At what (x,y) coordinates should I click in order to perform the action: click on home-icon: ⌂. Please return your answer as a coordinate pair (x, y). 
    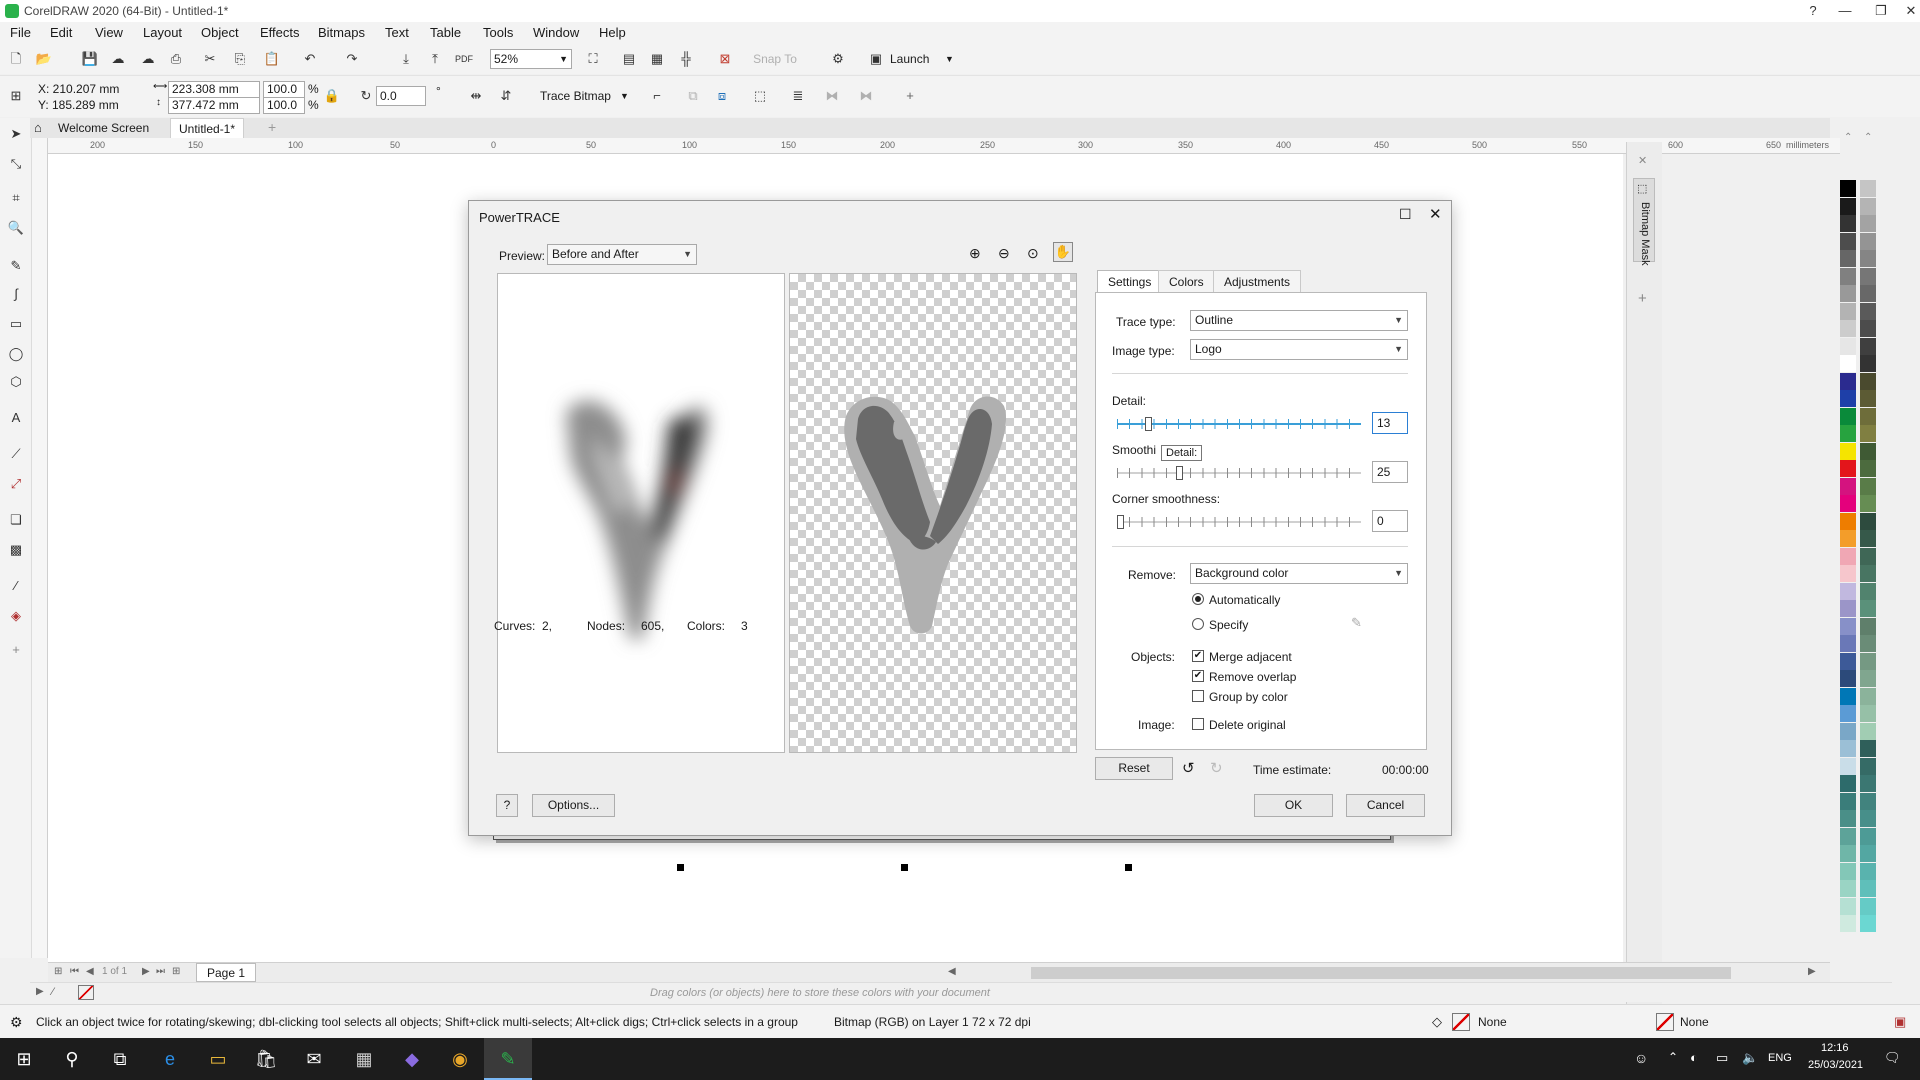
    Looking at the image, I should click on (38, 127).